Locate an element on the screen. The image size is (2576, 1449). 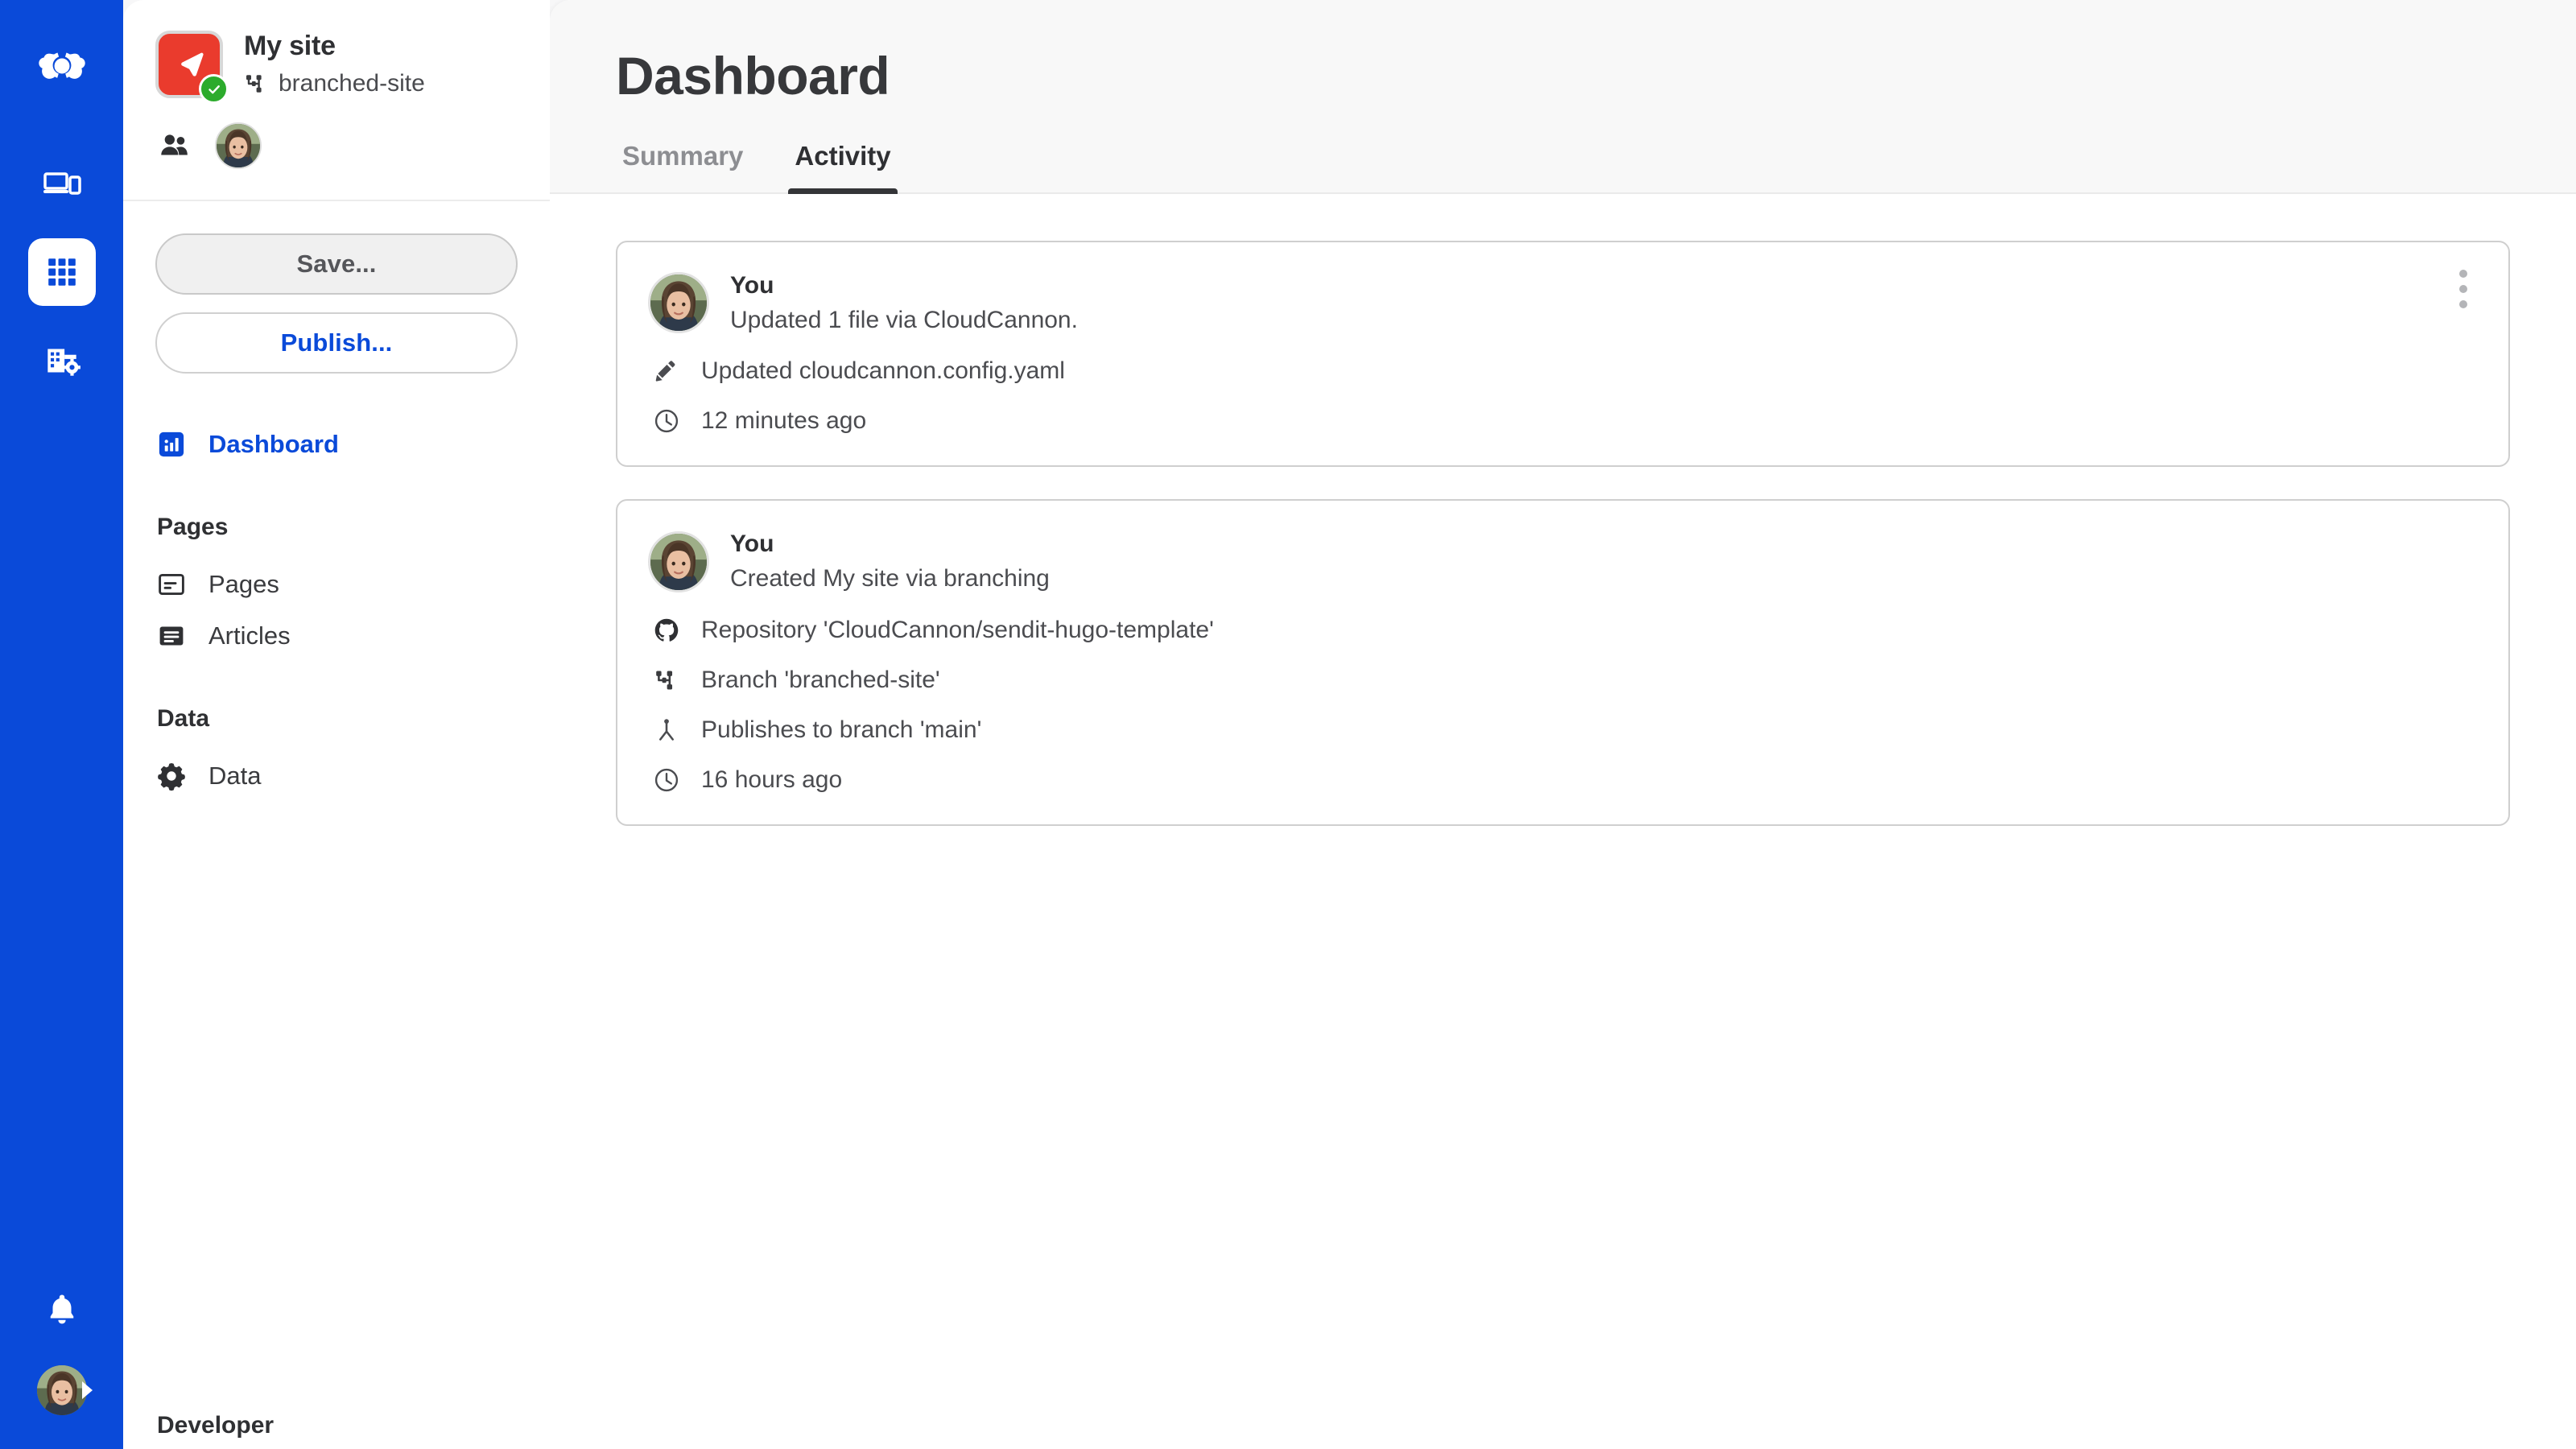
sidebar-item-dashboard: Dashboard is located at coordinates (336, 444).